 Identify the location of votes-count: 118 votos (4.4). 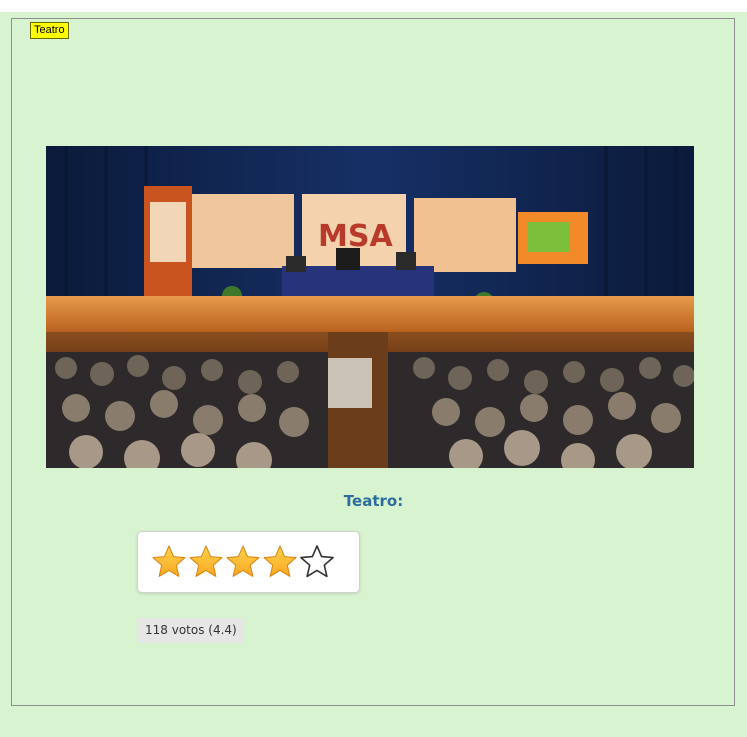
(191, 630).